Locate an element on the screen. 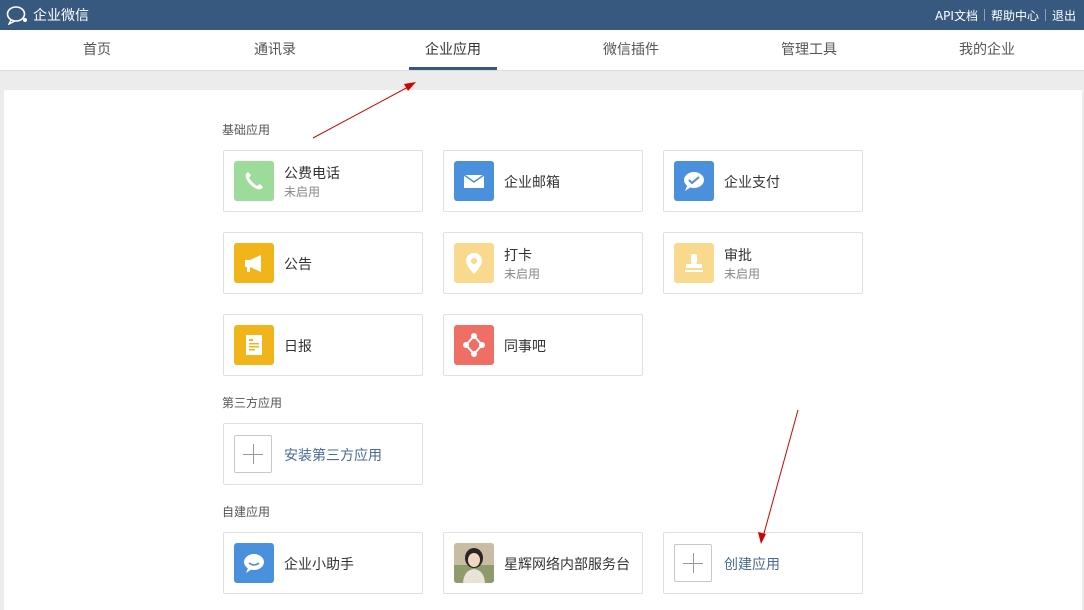  app-name: 同事吧 is located at coordinates (525, 347).